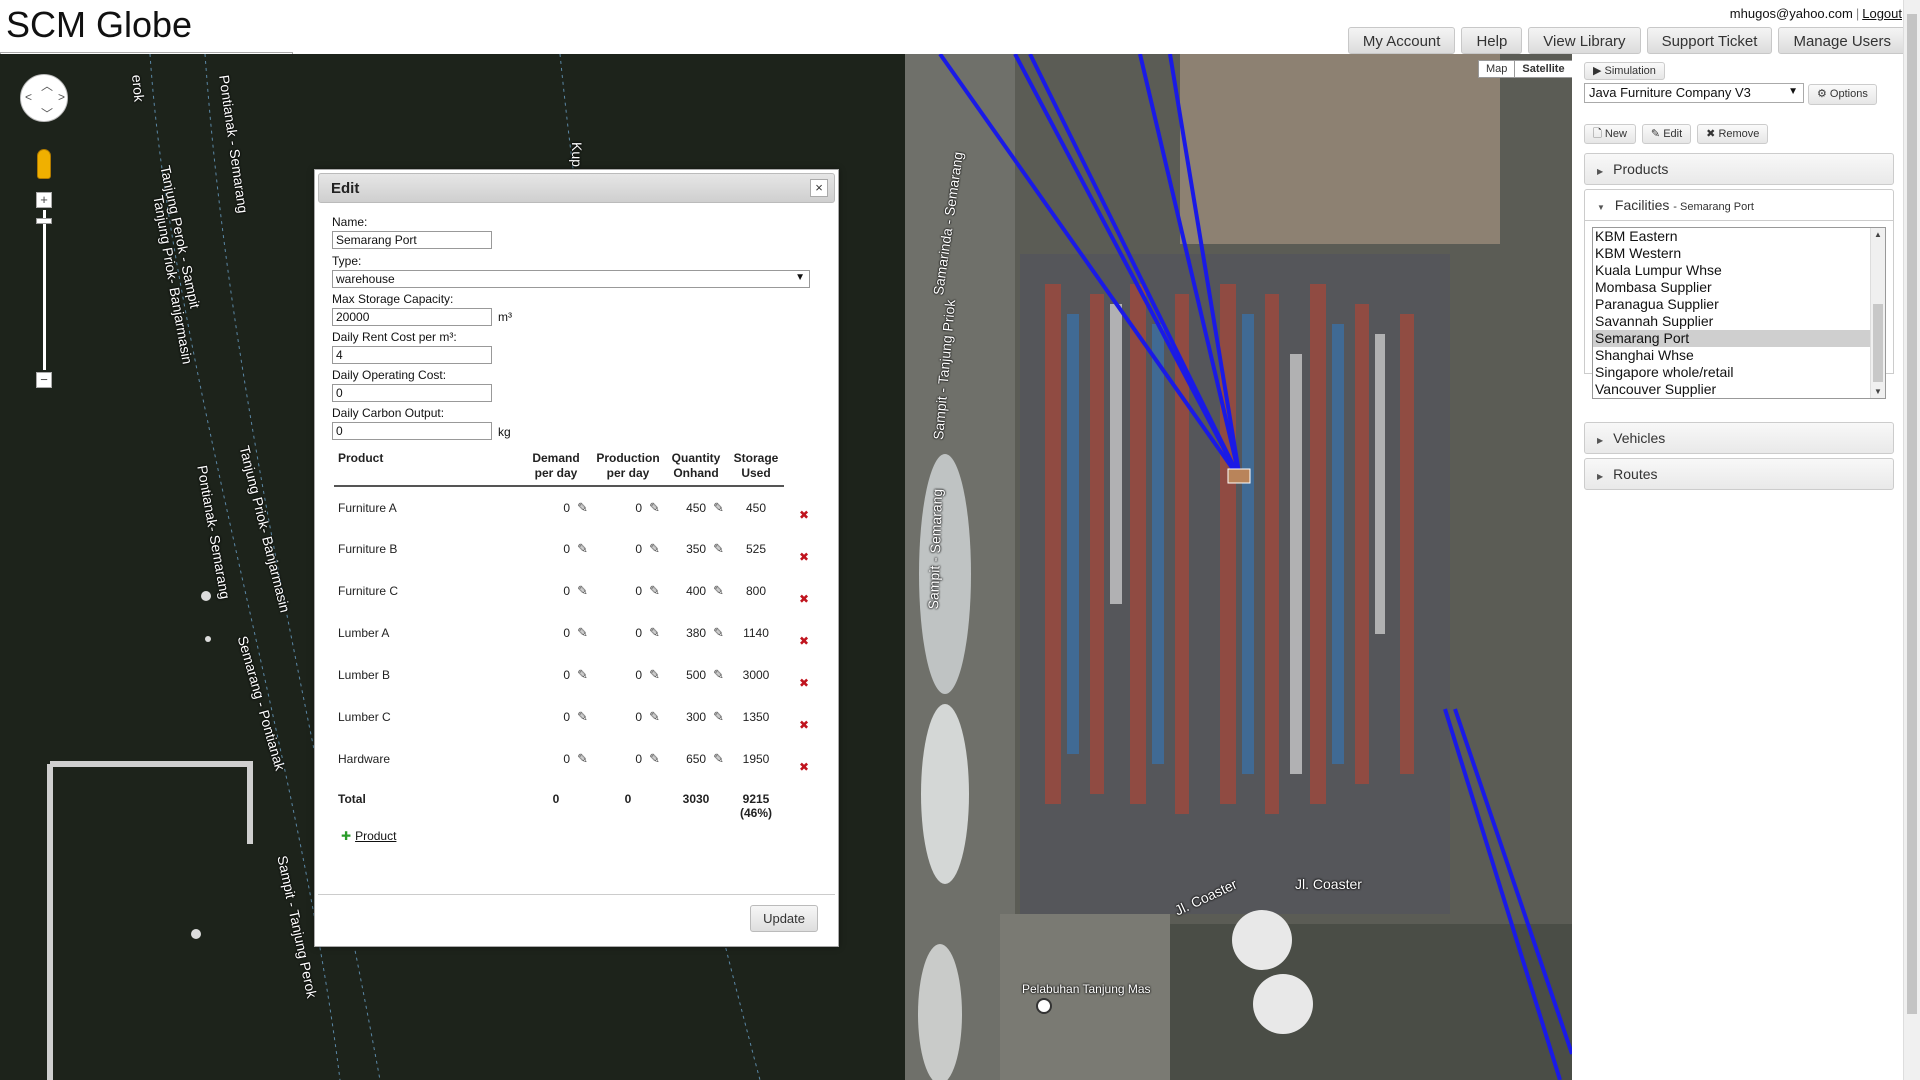  I want to click on help-button: Help, so click(1492, 40).